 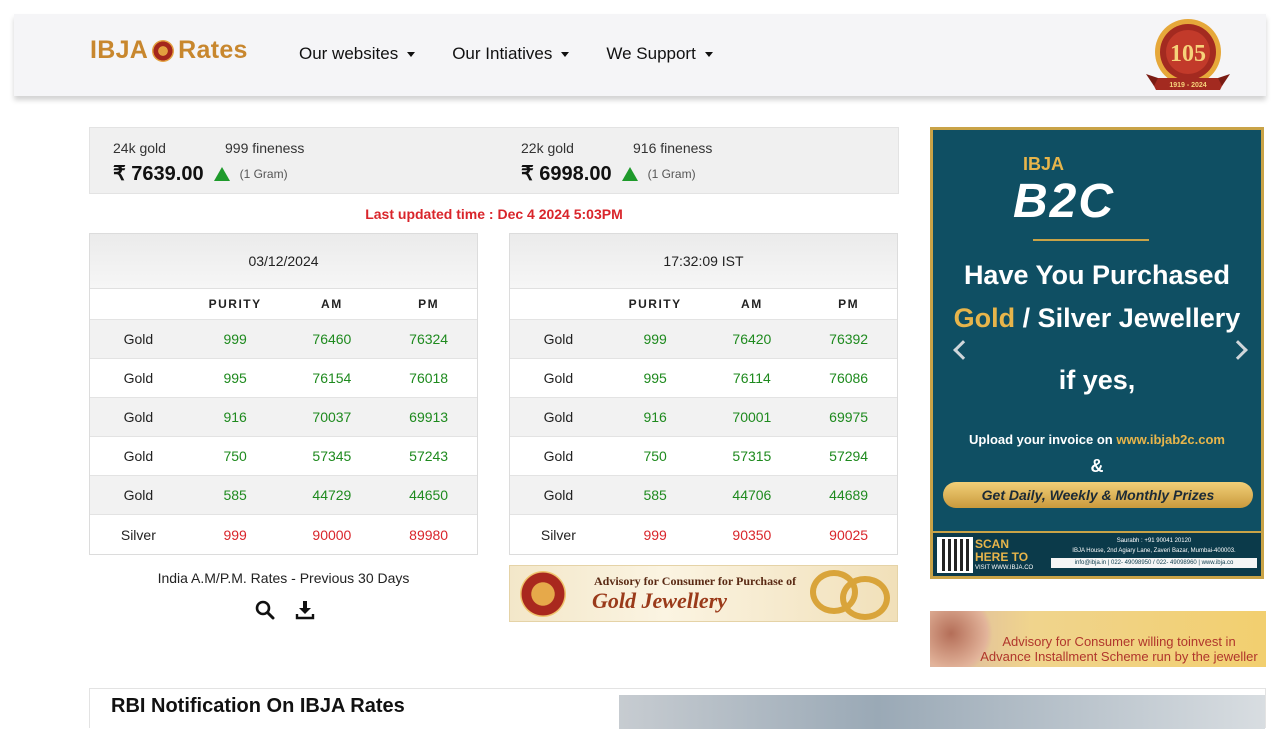 What do you see at coordinates (695, 581) in the screenshot?
I see `advisory-line1: Advisory for Consumer for Purchase of` at bounding box center [695, 581].